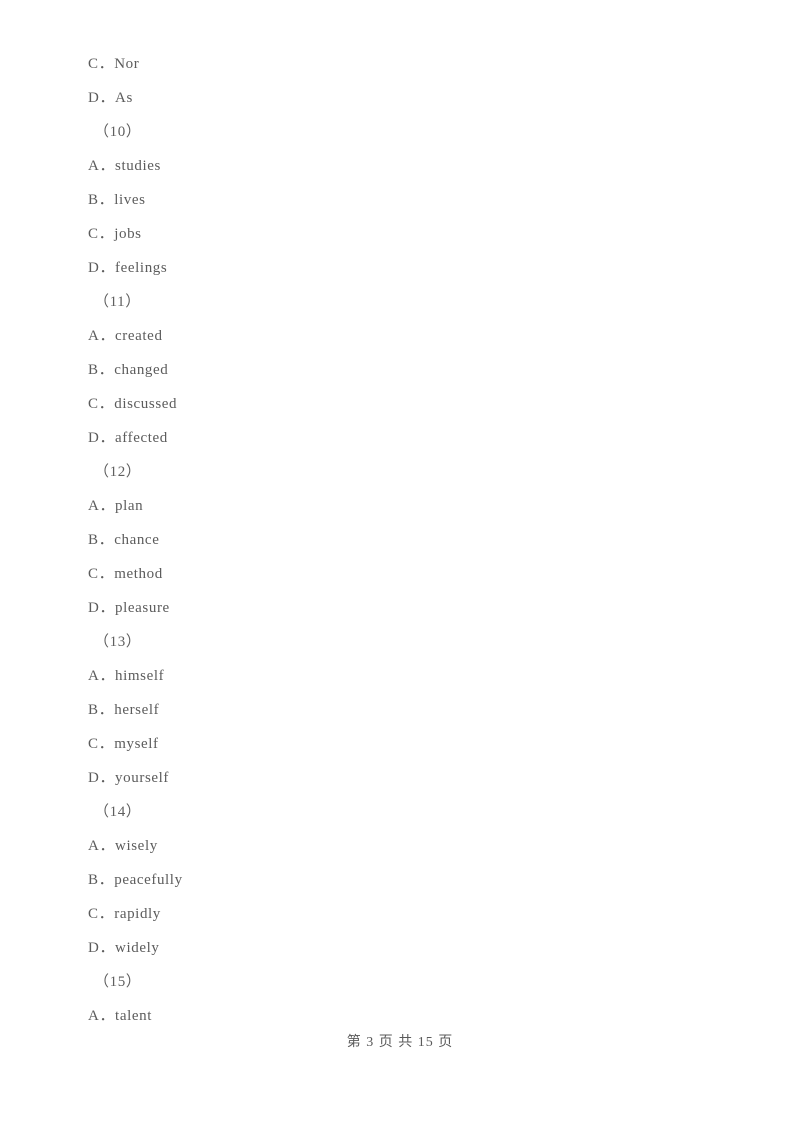  Describe the element at coordinates (141, 438) in the screenshot. I see `option-text: affected` at that location.